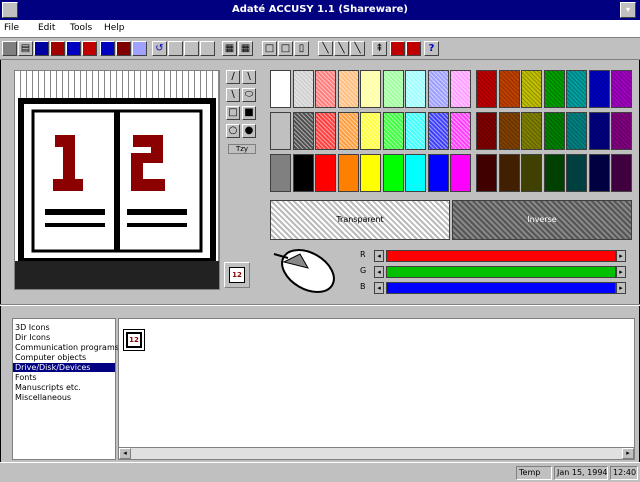  Describe the element at coordinates (379, 48) in the screenshot. I see `pin-icon: ⇞` at that location.